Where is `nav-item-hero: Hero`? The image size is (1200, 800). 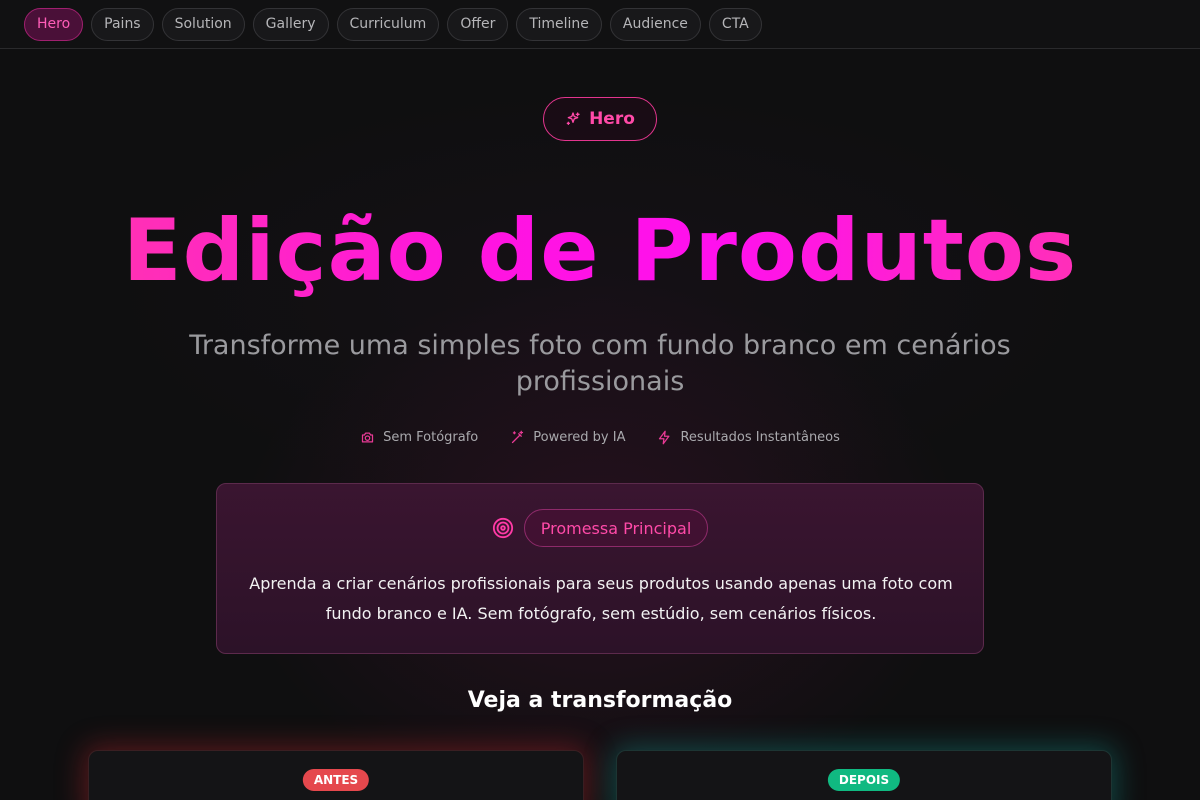
nav-item-hero: Hero is located at coordinates (54, 24).